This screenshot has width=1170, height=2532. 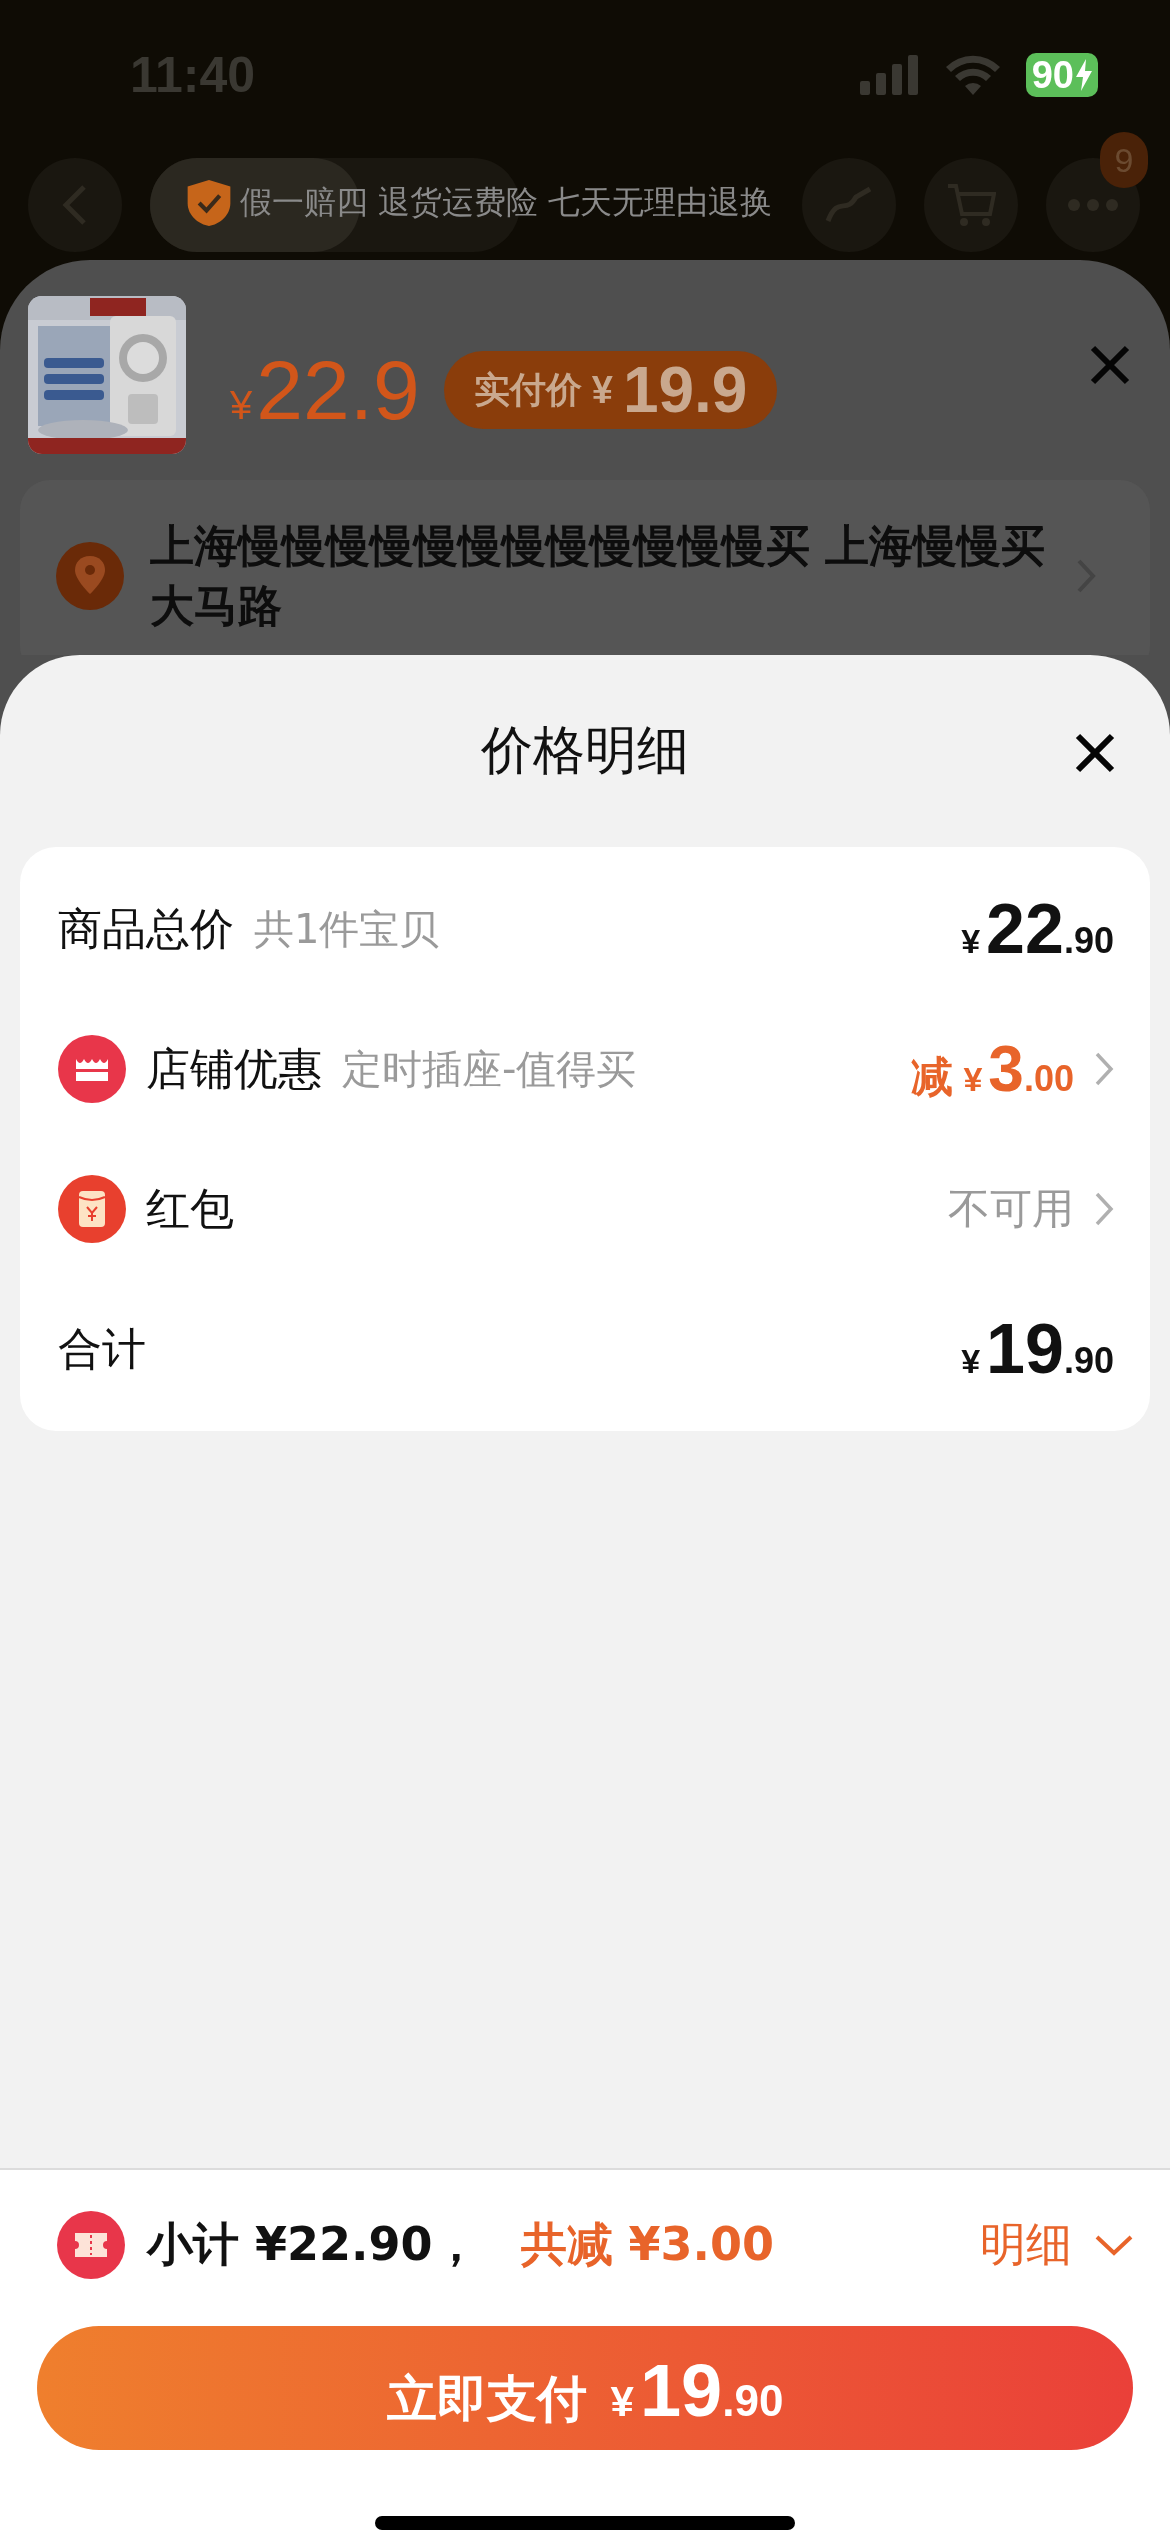 What do you see at coordinates (1095, 753) in the screenshot?
I see `close-icon` at bounding box center [1095, 753].